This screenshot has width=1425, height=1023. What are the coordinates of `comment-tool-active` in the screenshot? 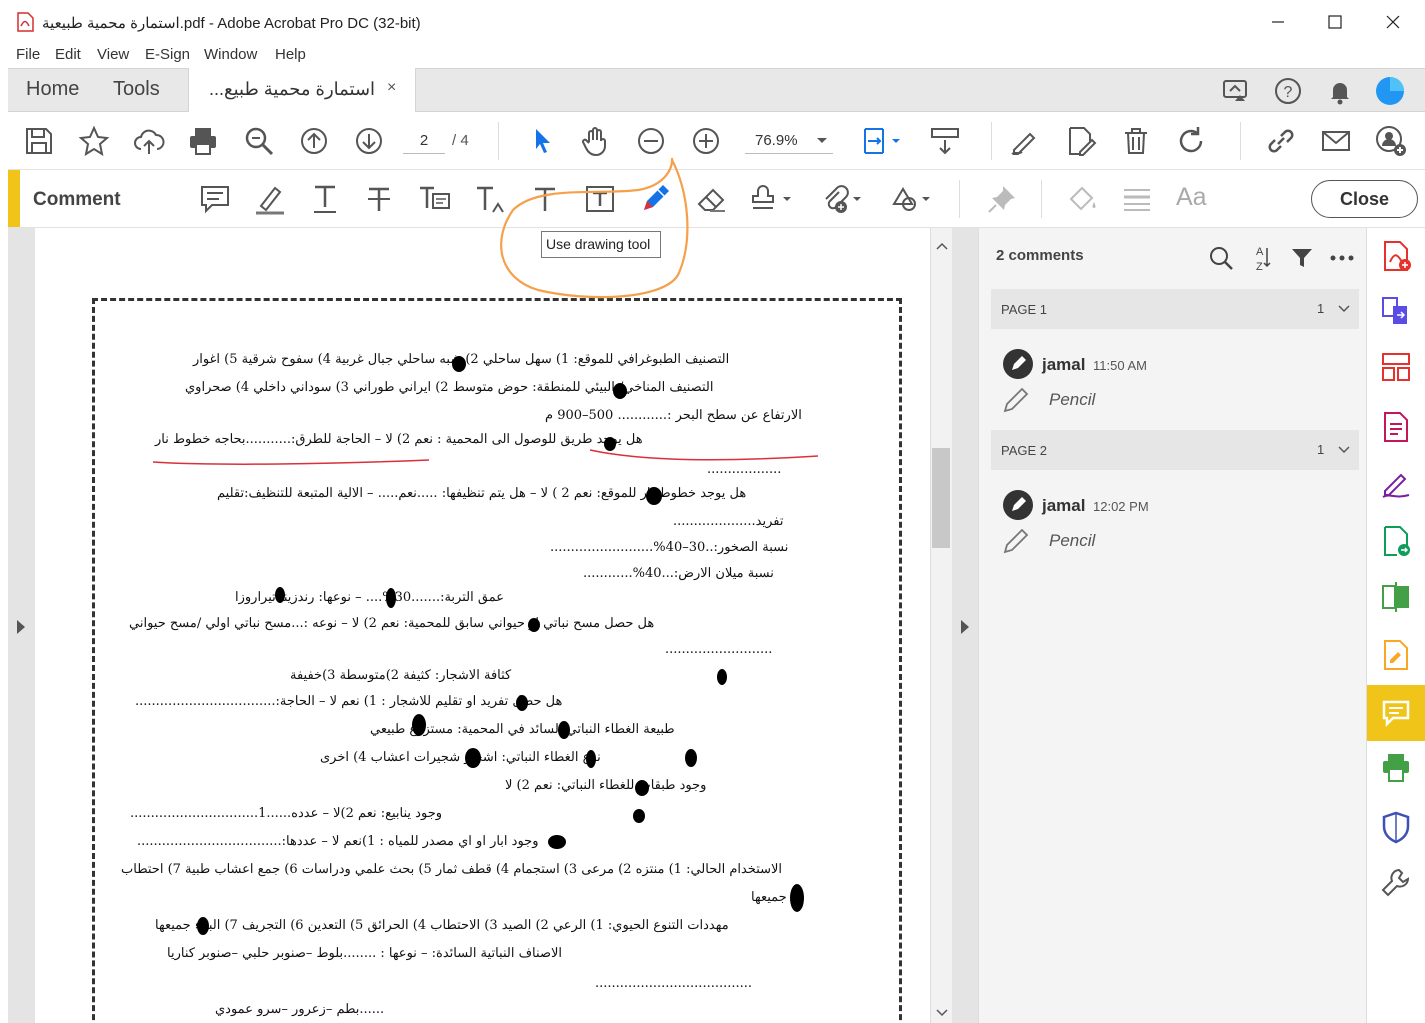 It's located at (1396, 713).